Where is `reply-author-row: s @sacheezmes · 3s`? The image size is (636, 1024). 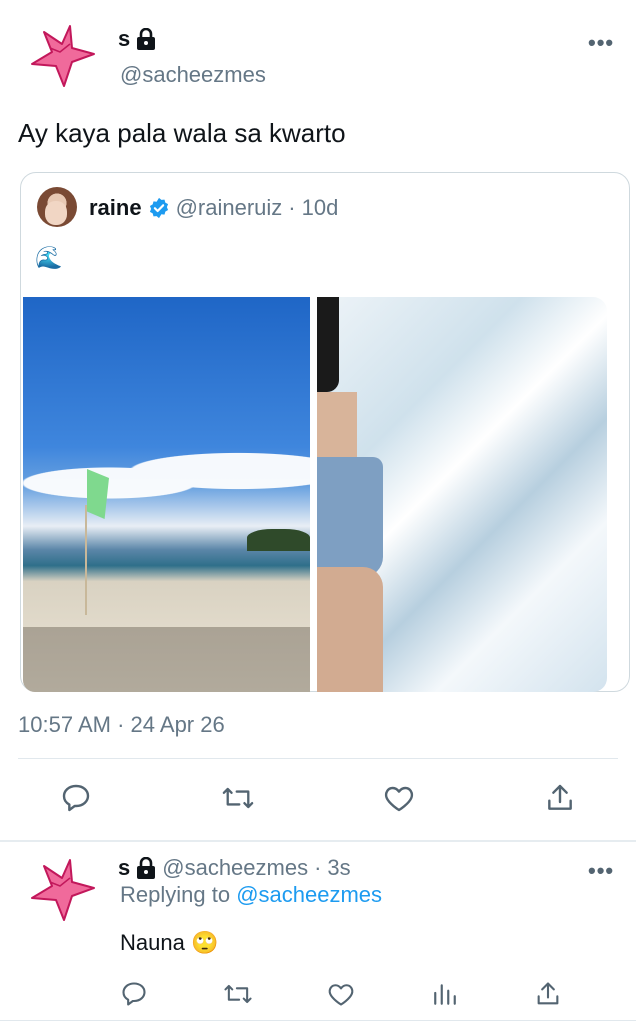
reply-author-row: s @sacheezmes · 3s is located at coordinates (234, 868).